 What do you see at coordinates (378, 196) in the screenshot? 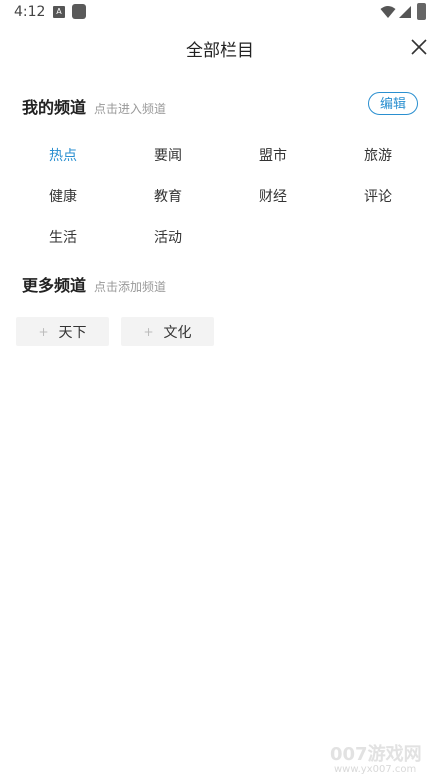
I see `channel-comment: 评论` at bounding box center [378, 196].